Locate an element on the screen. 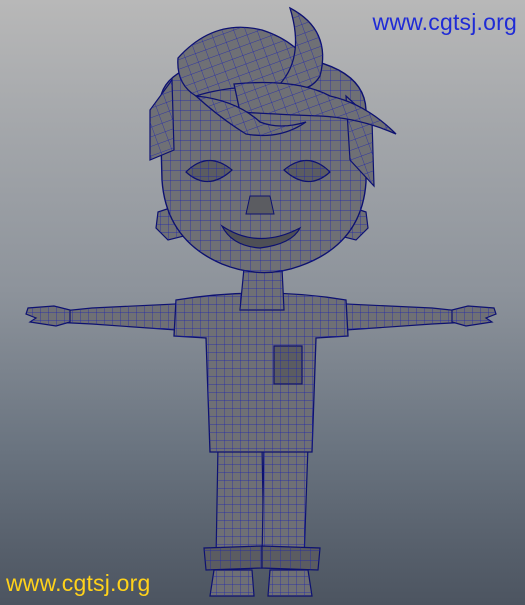  torso-mesh is located at coordinates (261, 372).